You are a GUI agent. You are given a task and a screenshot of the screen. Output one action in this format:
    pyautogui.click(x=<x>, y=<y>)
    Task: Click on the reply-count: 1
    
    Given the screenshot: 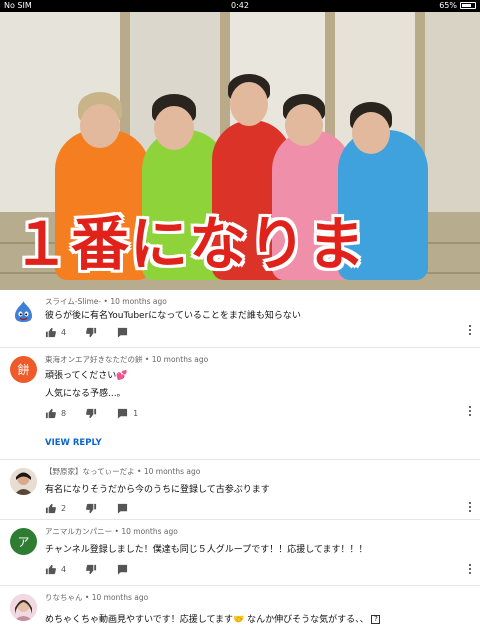 What is the action you would take?
    pyautogui.click(x=136, y=413)
    